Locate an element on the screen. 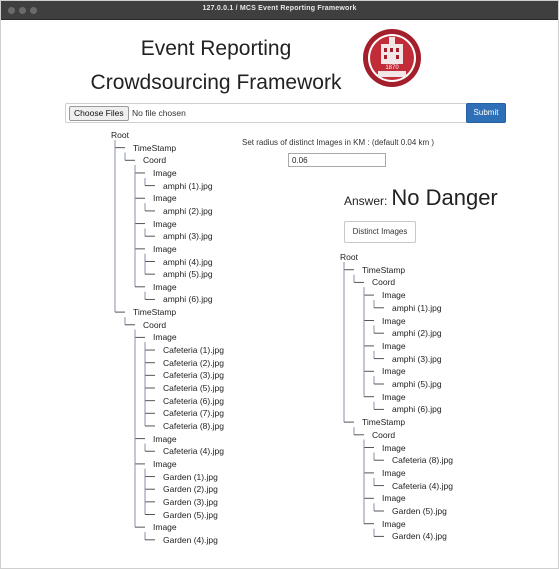 This screenshot has width=559, height=569. tree-leaf-image-file: Cafeteria (3).jpg is located at coordinates (193, 375).